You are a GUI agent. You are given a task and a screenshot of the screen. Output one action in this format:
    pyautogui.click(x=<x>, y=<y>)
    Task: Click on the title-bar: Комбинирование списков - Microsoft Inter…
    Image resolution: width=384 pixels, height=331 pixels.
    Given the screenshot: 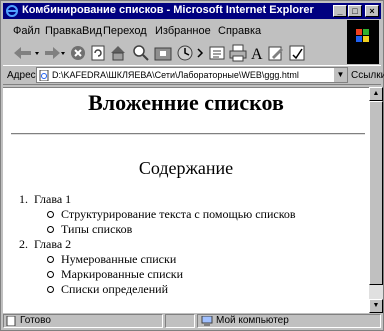 What is the action you would take?
    pyautogui.click(x=192, y=11)
    